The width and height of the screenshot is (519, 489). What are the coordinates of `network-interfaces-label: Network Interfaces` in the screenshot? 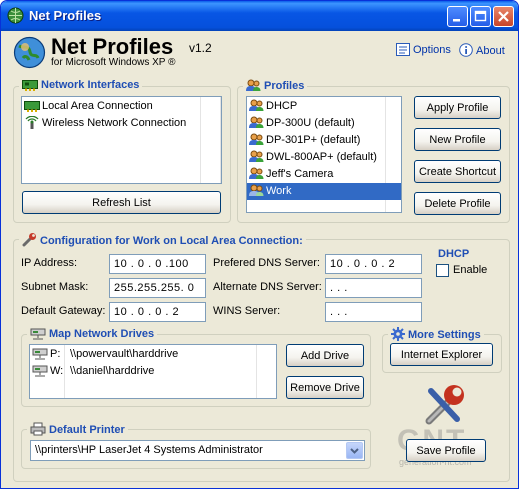 It's located at (90, 85).